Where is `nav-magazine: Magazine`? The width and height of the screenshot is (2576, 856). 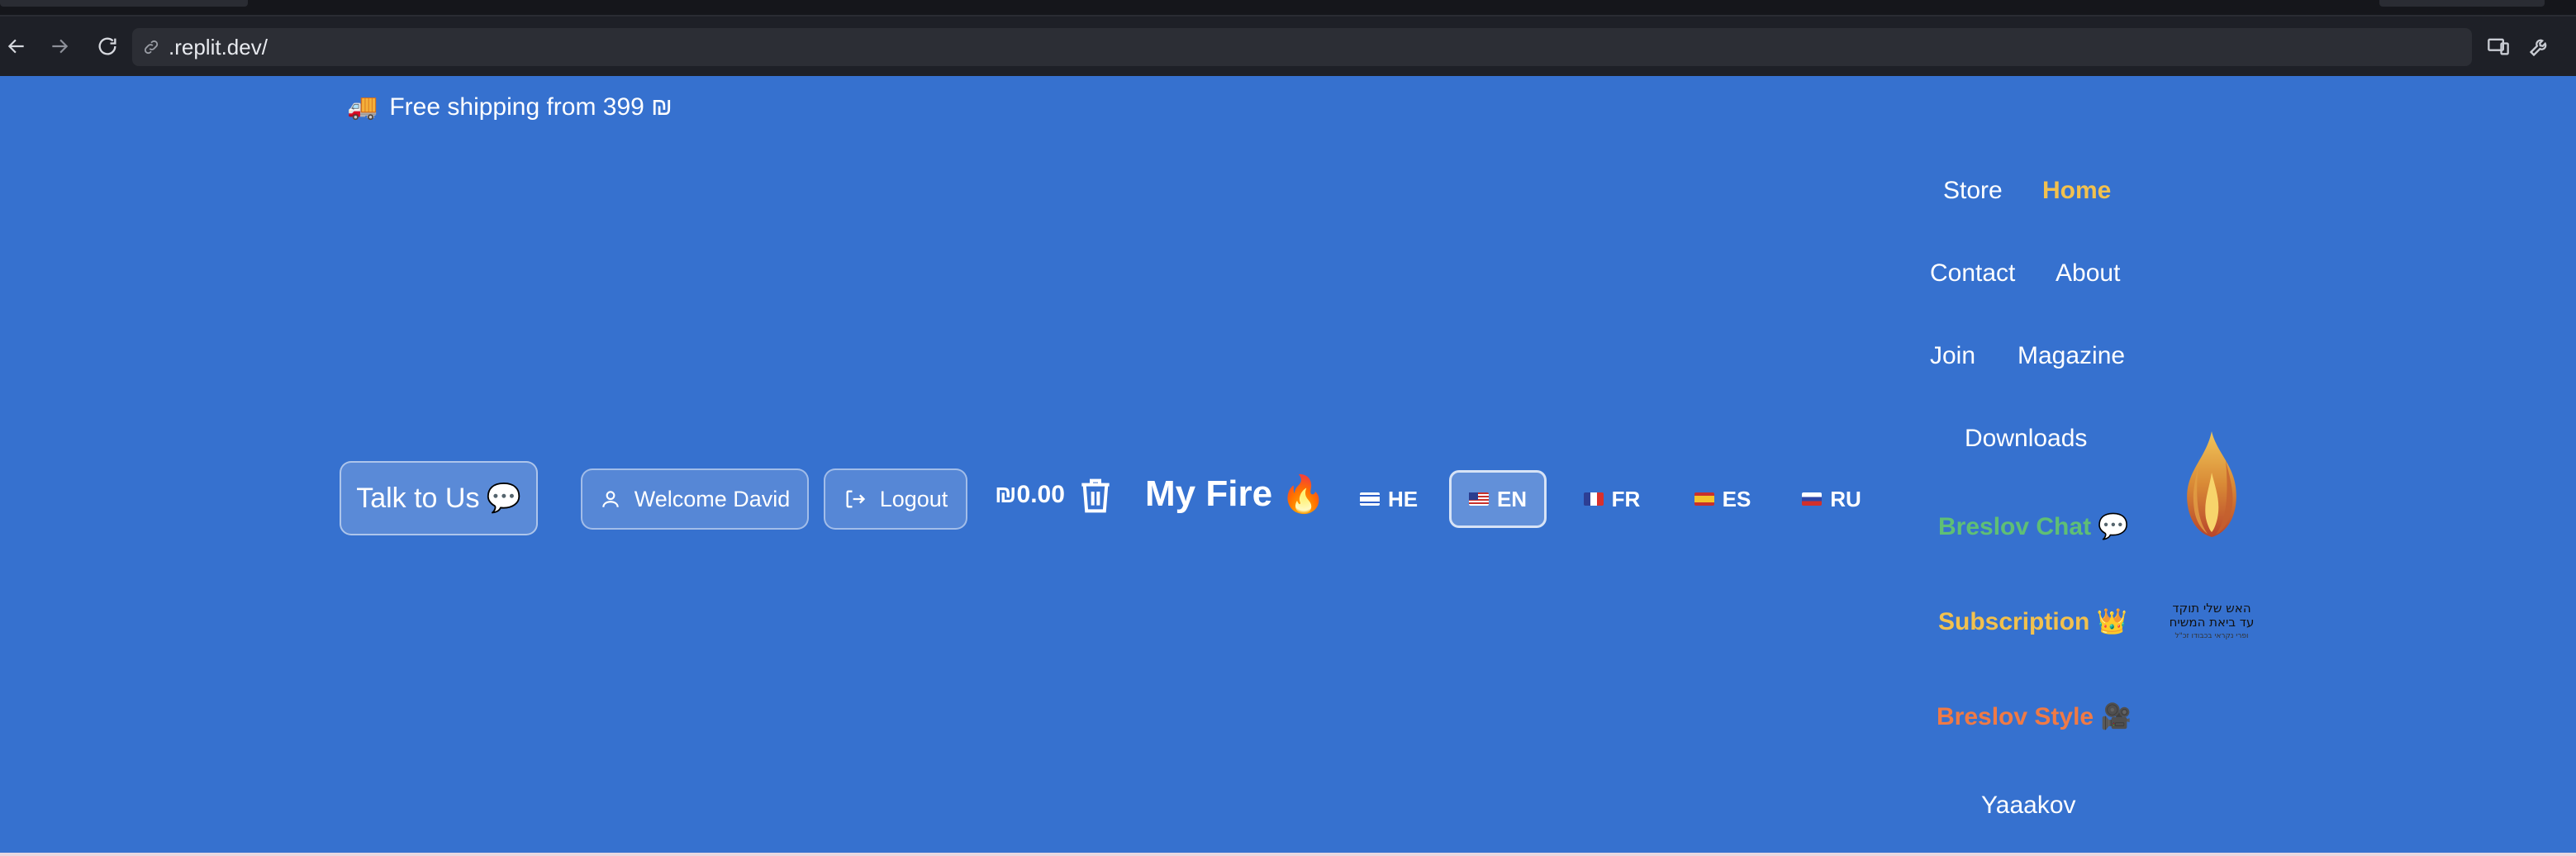 nav-magazine: Magazine is located at coordinates (2071, 356).